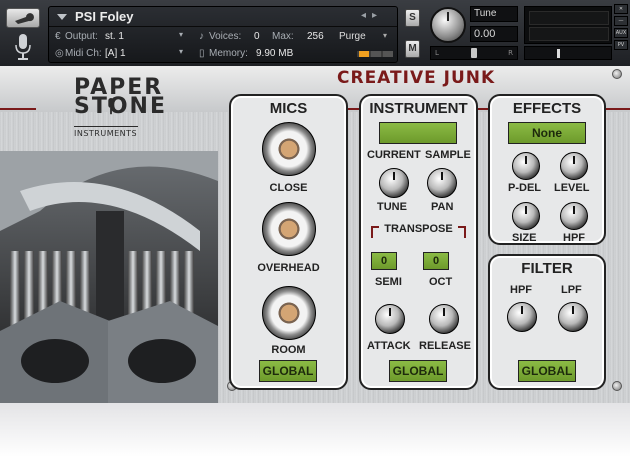  Describe the element at coordinates (526, 216) in the screenshot. I see `size-knob` at that location.